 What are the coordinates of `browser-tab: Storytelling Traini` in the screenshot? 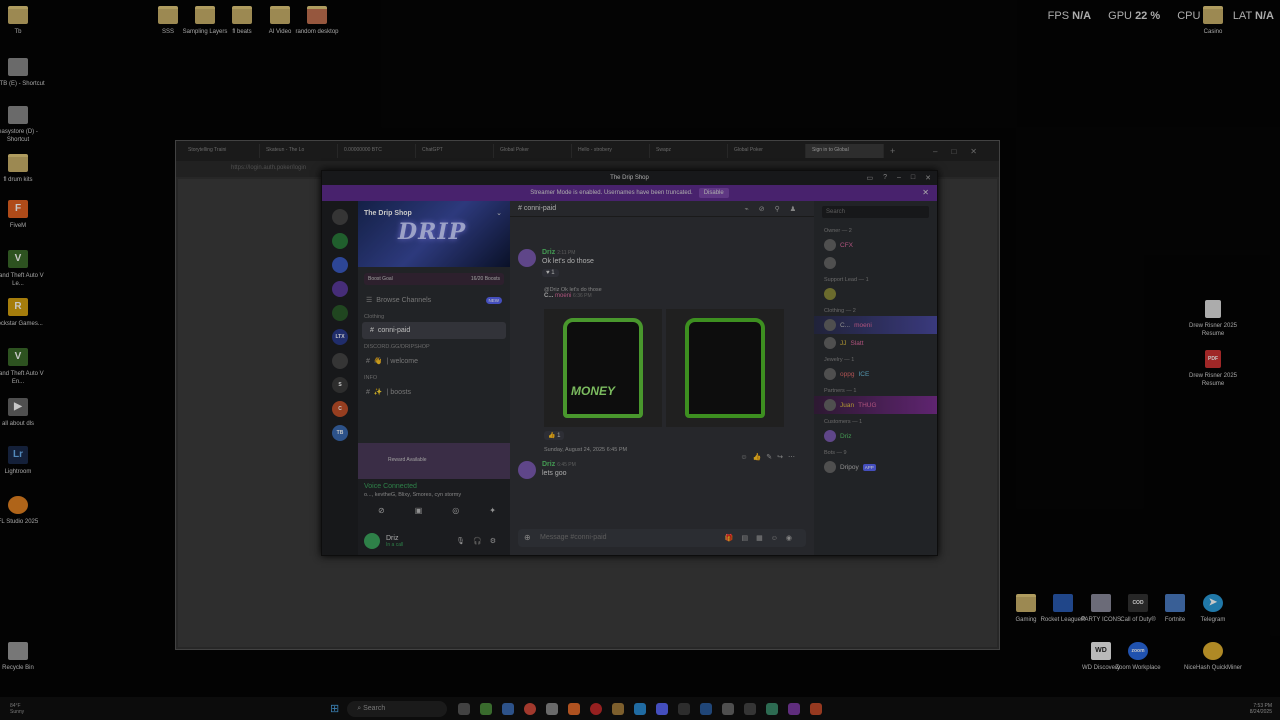 It's located at (221, 151).